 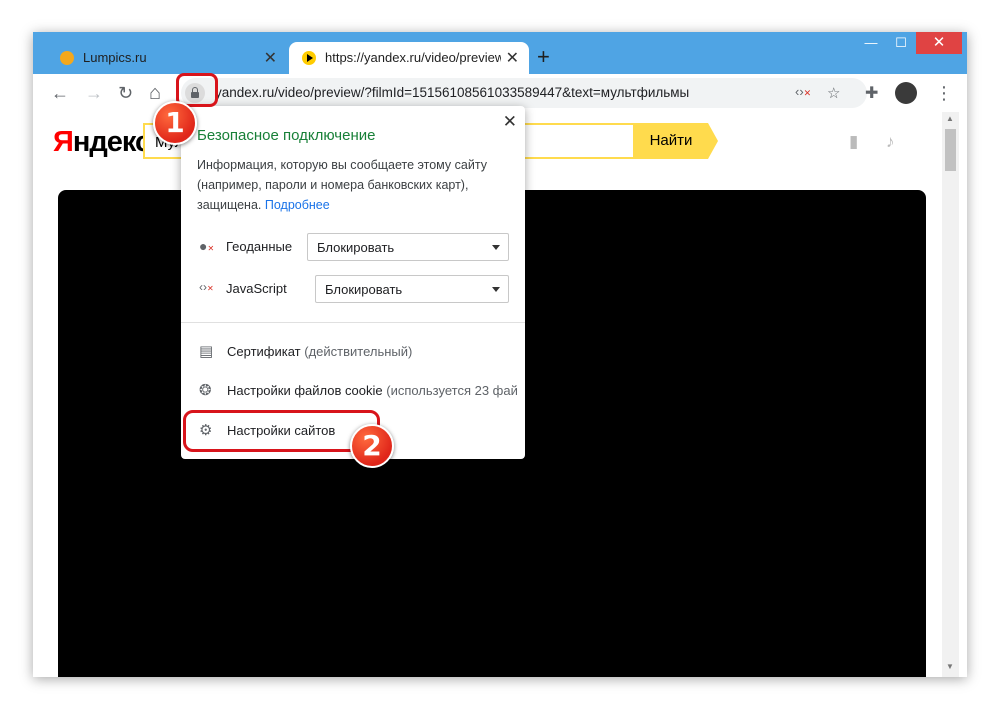 What do you see at coordinates (175, 123) in the screenshot?
I see `step-1-badge: 1` at bounding box center [175, 123].